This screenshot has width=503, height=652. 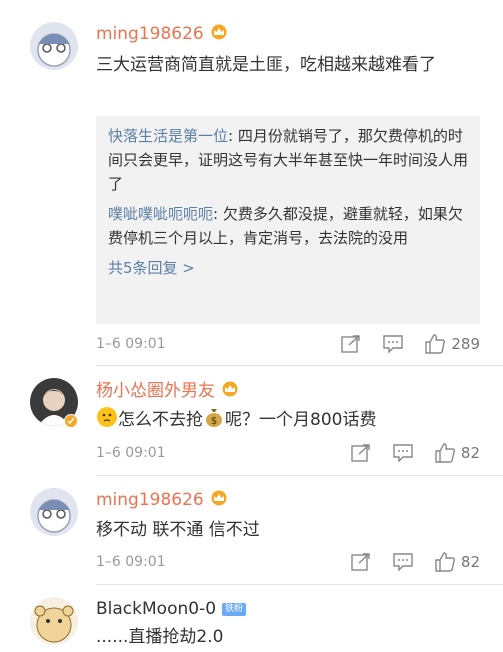 I want to click on thinking-face-icon, so click(x=107, y=422).